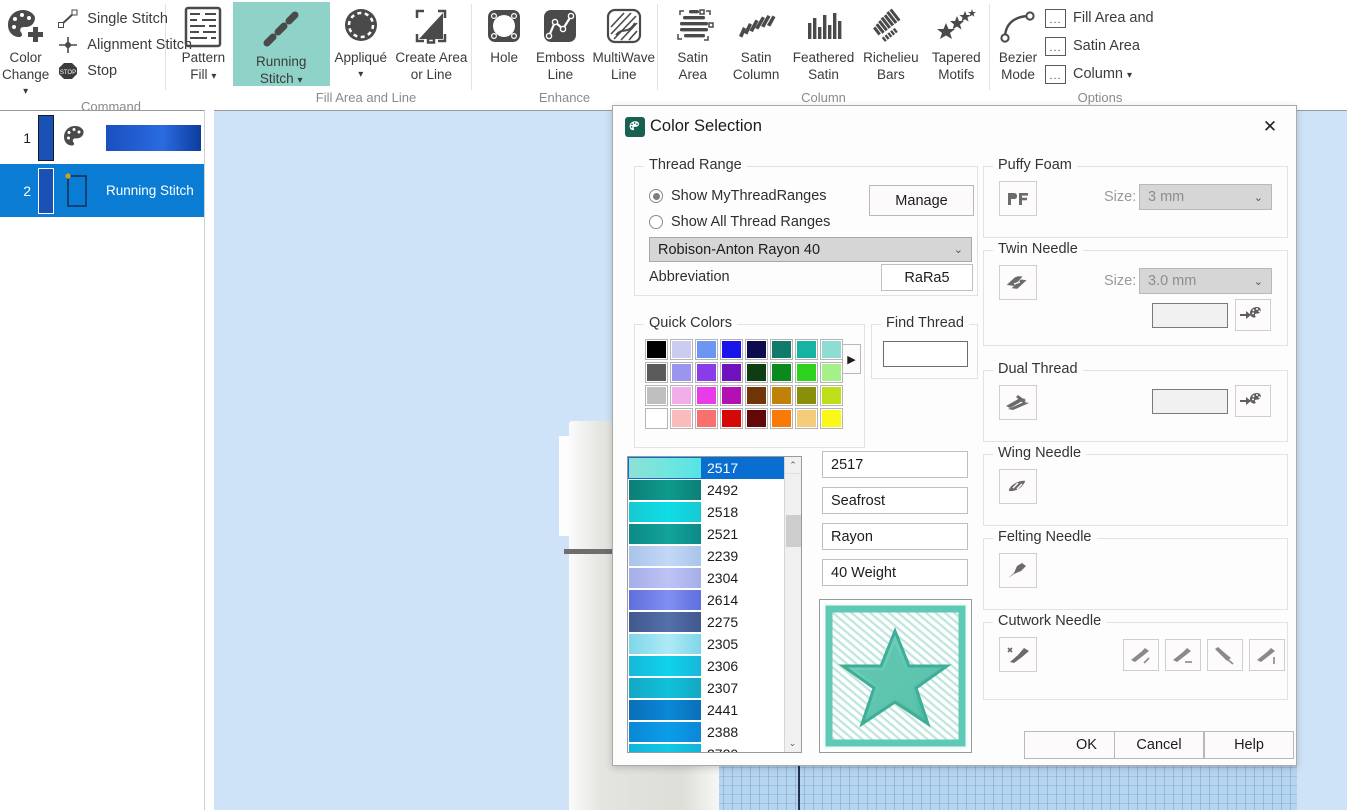 This screenshot has width=1347, height=810. Describe the element at coordinates (714, 556) in the screenshot. I see `thread-list-item: 2239` at that location.